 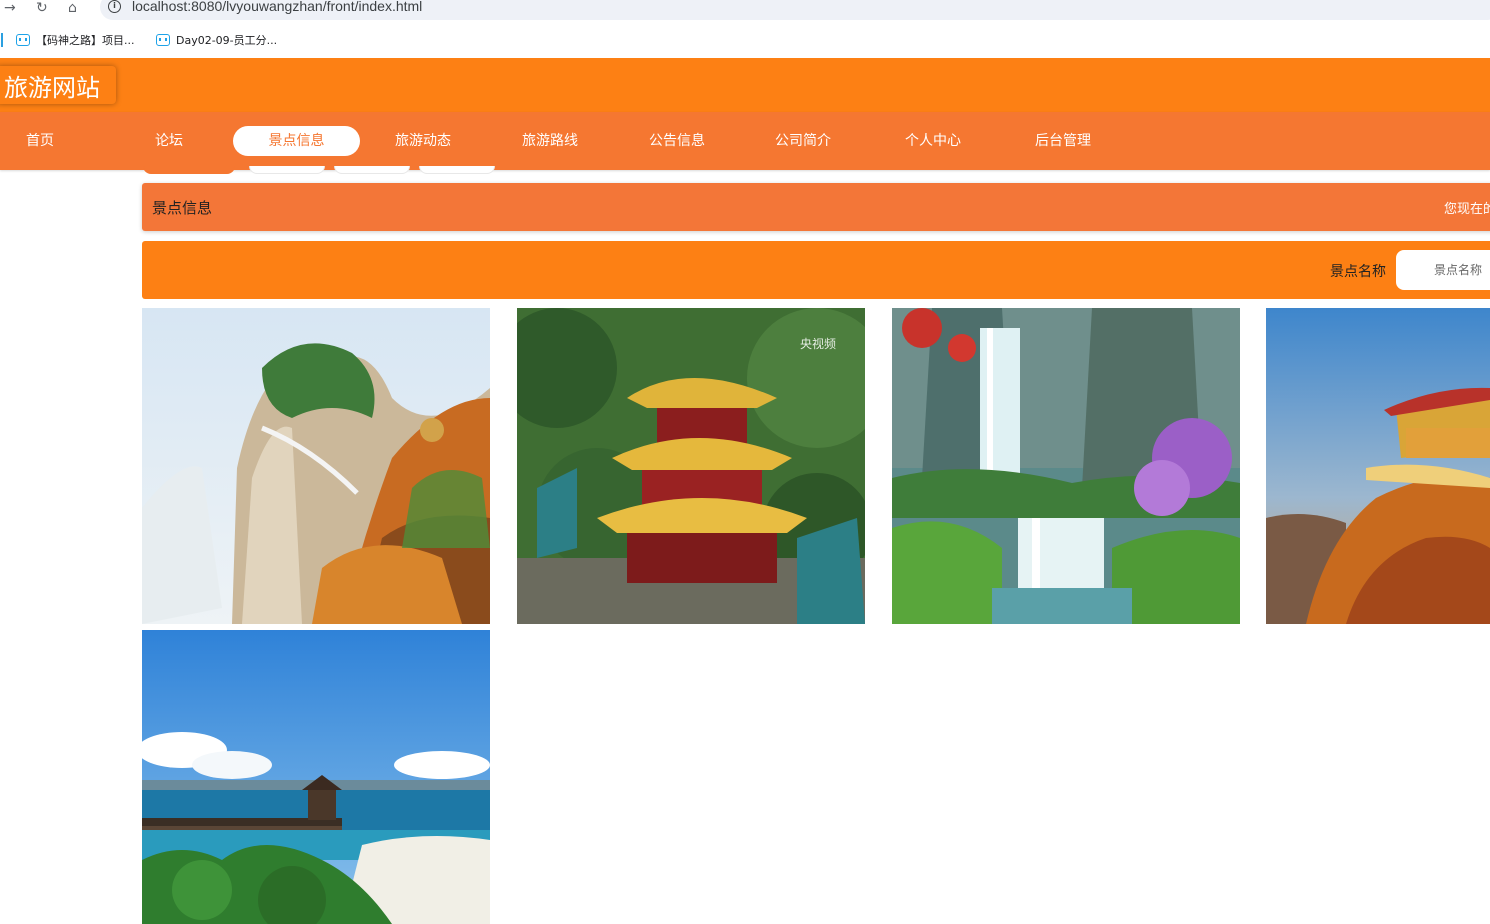 What do you see at coordinates (803, 141) in the screenshot?
I see `nav-item-company-intro: 公司简介` at bounding box center [803, 141].